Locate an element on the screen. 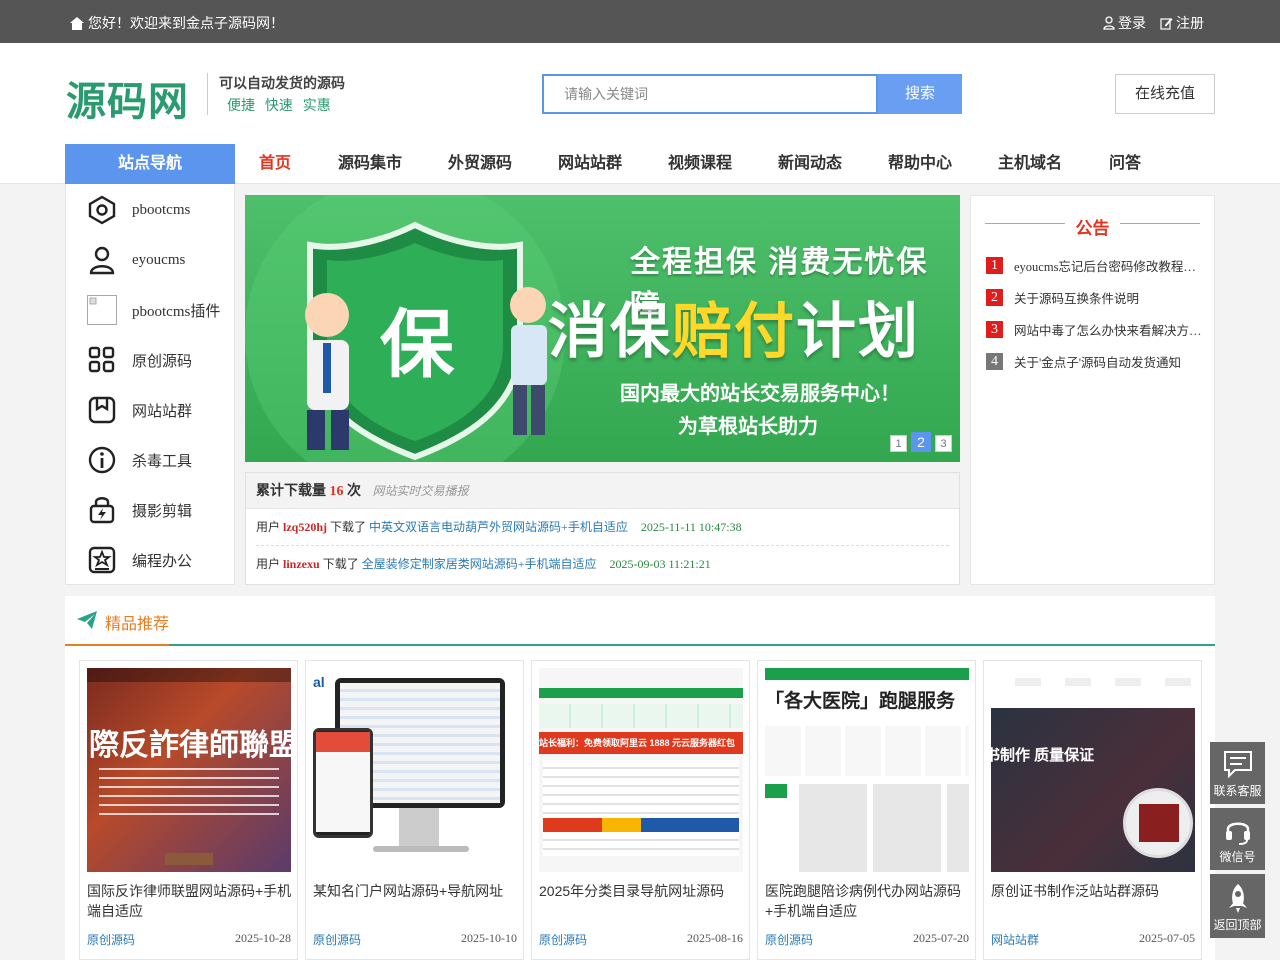 The image size is (1280, 960). product-title: 原创证书制作泛站站群源码 is located at coordinates (1095, 891).